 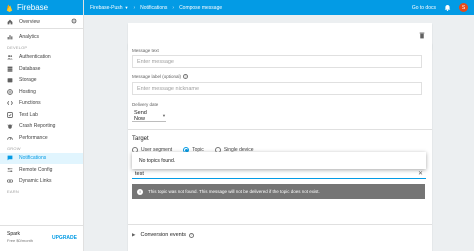 What do you see at coordinates (201, 7) in the screenshot?
I see `breadcrumb-page: Compose message` at bounding box center [201, 7].